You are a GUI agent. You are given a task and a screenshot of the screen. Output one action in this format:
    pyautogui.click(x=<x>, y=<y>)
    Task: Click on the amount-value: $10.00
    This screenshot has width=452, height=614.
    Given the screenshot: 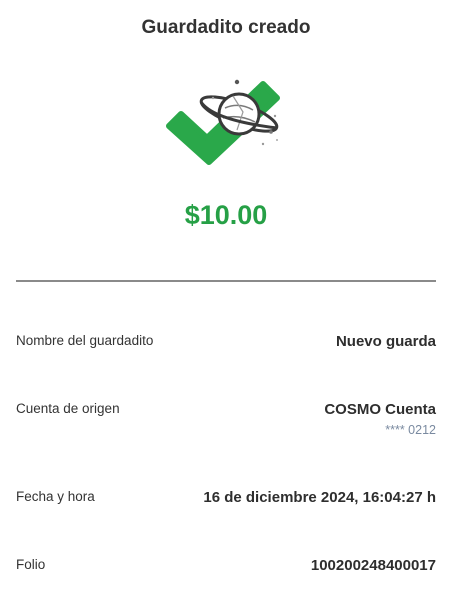 What is the action you would take?
    pyautogui.click(x=226, y=215)
    